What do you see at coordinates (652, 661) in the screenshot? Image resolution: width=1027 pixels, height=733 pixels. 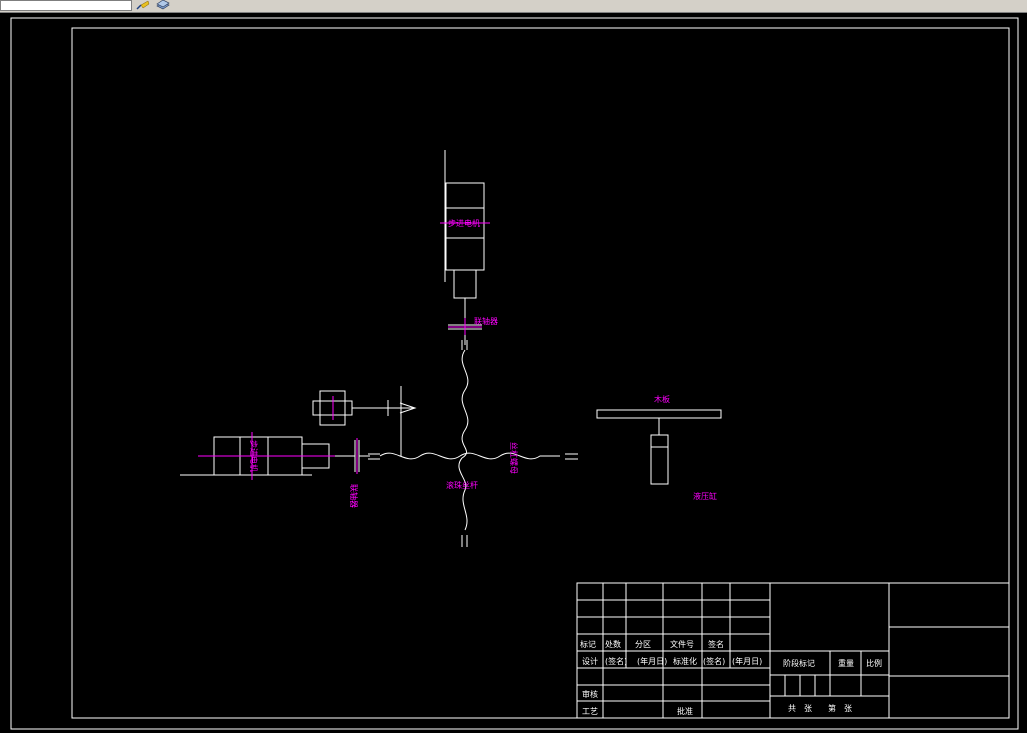 I see `tb-design-date: (年月日)` at bounding box center [652, 661].